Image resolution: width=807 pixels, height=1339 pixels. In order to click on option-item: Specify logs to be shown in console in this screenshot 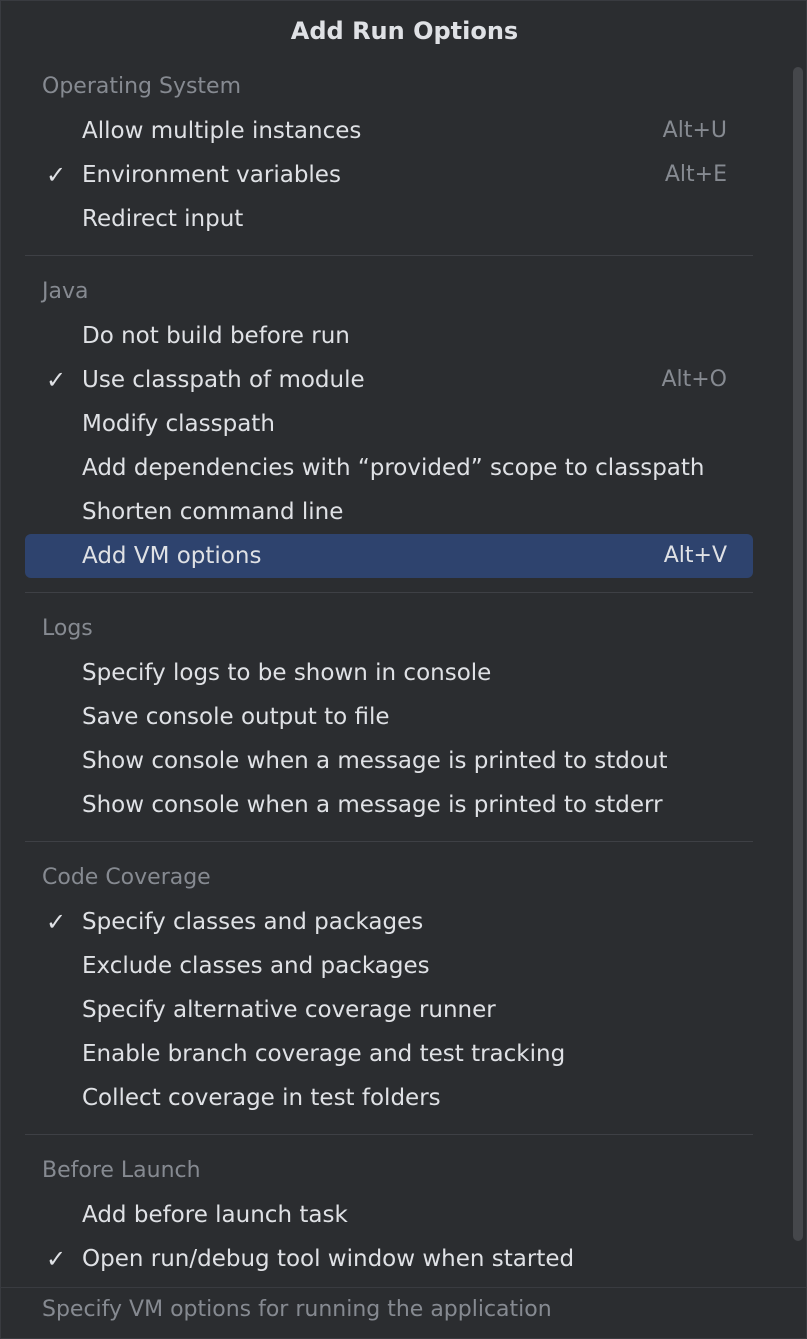, I will do `click(389, 673)`.